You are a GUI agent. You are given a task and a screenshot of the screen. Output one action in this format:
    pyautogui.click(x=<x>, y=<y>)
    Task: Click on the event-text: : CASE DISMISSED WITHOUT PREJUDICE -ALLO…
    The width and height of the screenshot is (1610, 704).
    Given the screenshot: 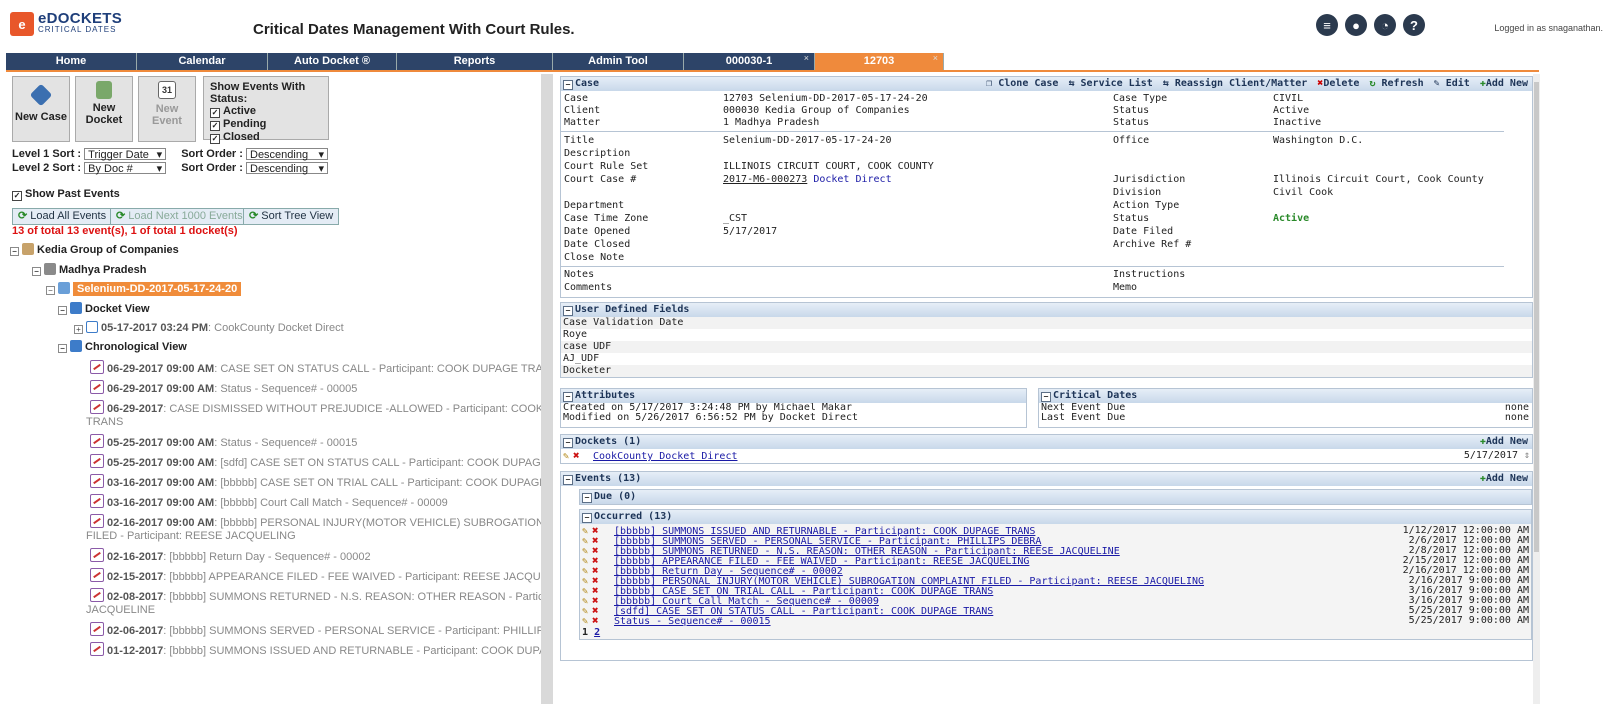 What is the action you would take?
    pyautogui.click(x=352, y=409)
    